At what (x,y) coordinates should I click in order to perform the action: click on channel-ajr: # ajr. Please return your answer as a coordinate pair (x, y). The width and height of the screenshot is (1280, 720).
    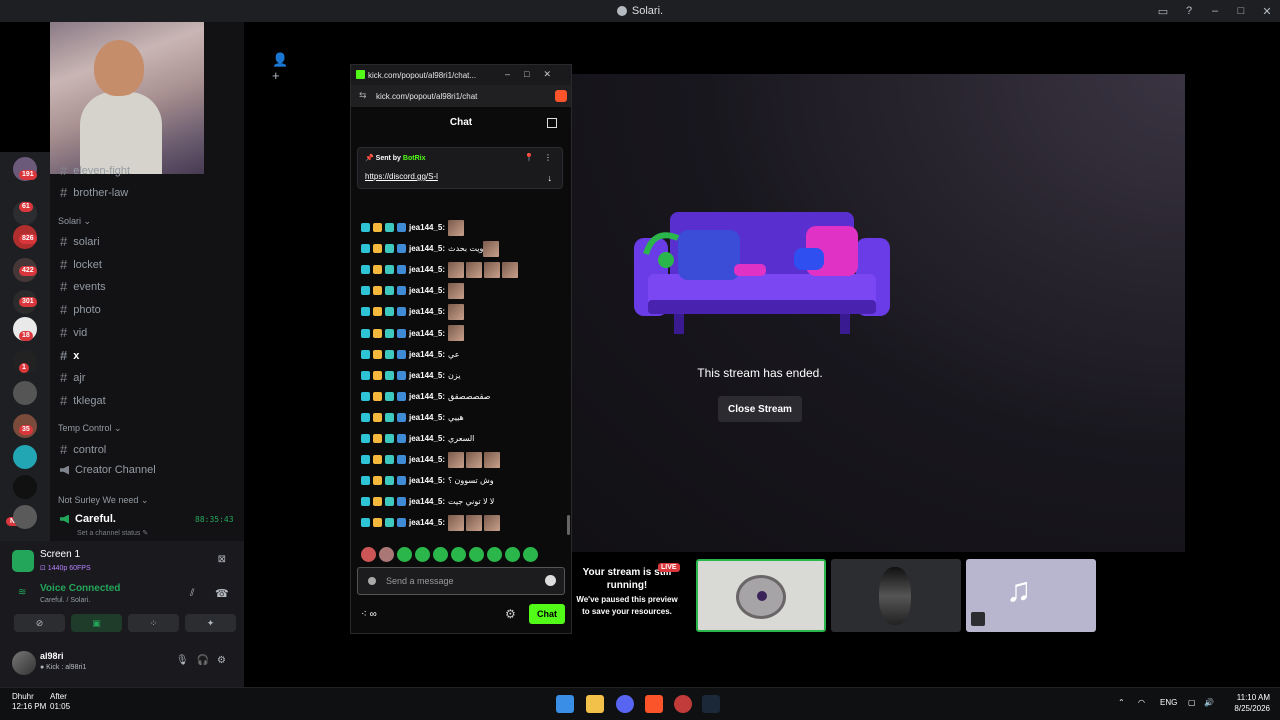
    Looking at the image, I should click on (72, 377).